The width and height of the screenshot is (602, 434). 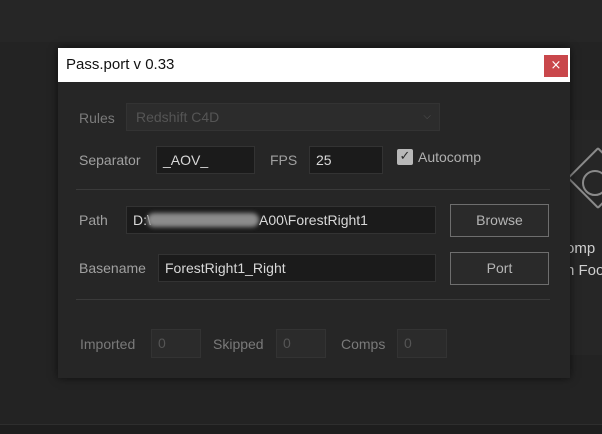 I want to click on separator-label: Separator, so click(x=110, y=160).